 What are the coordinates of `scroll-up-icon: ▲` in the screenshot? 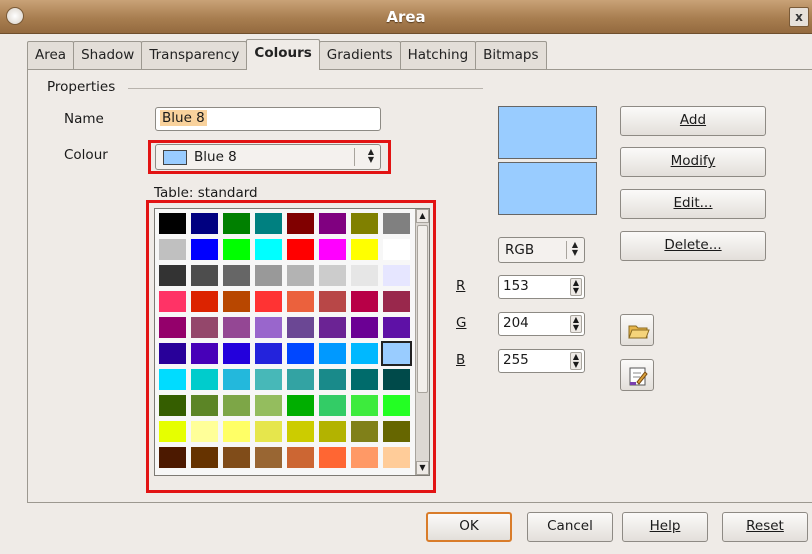 It's located at (422, 216).